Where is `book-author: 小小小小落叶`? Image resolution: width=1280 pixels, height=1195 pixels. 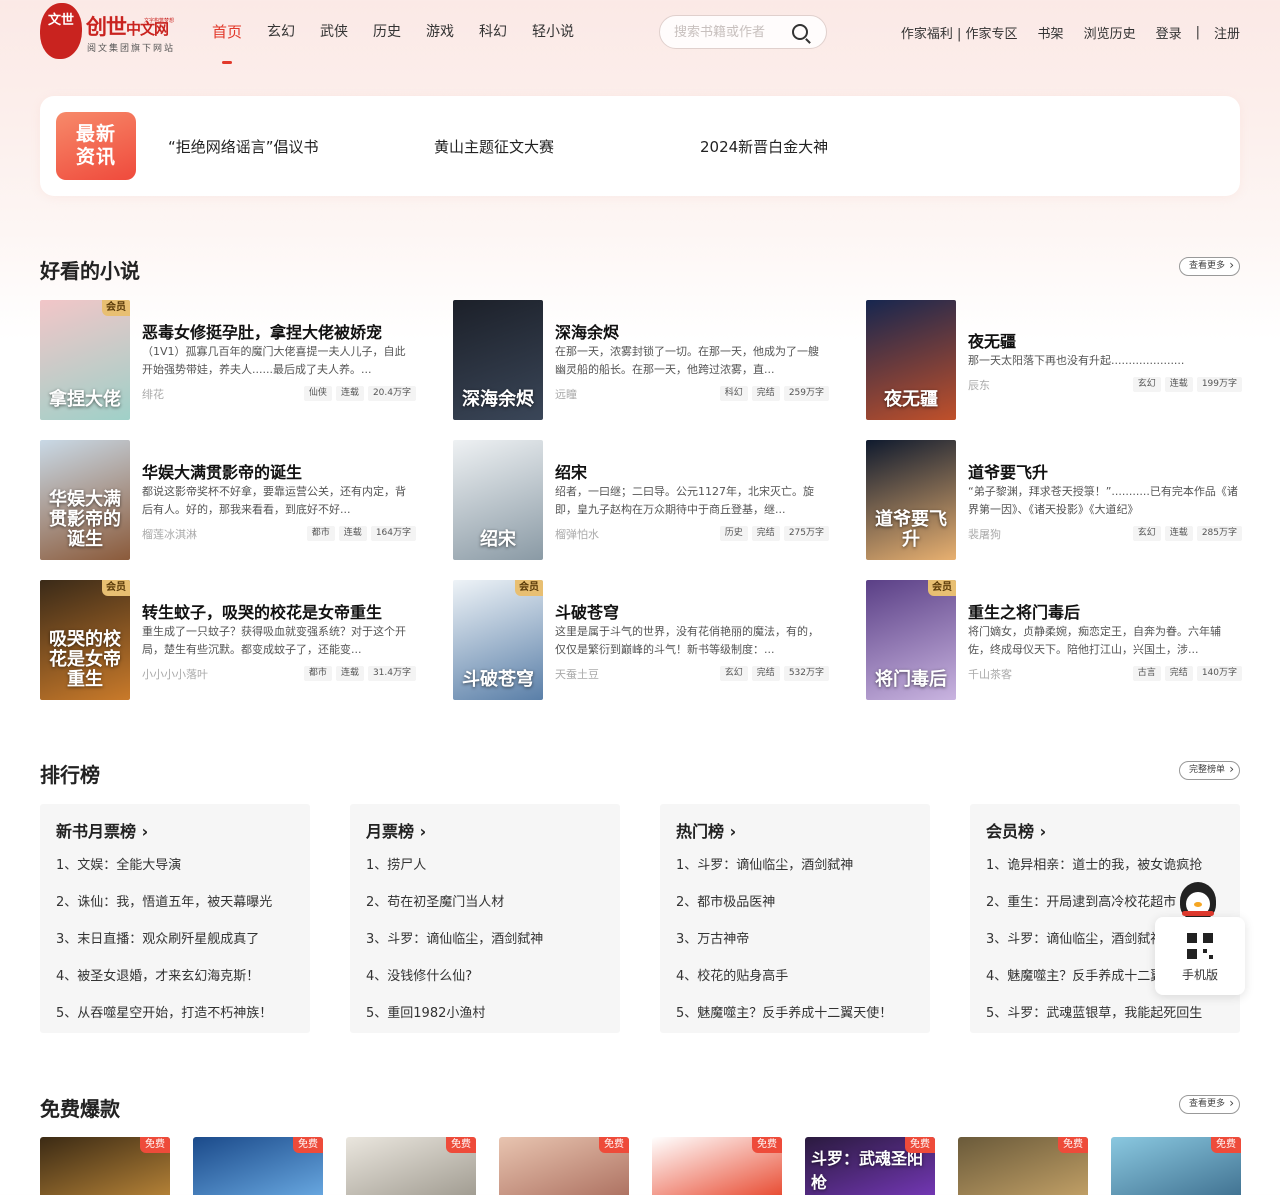 book-author: 小小小小落叶 is located at coordinates (175, 674).